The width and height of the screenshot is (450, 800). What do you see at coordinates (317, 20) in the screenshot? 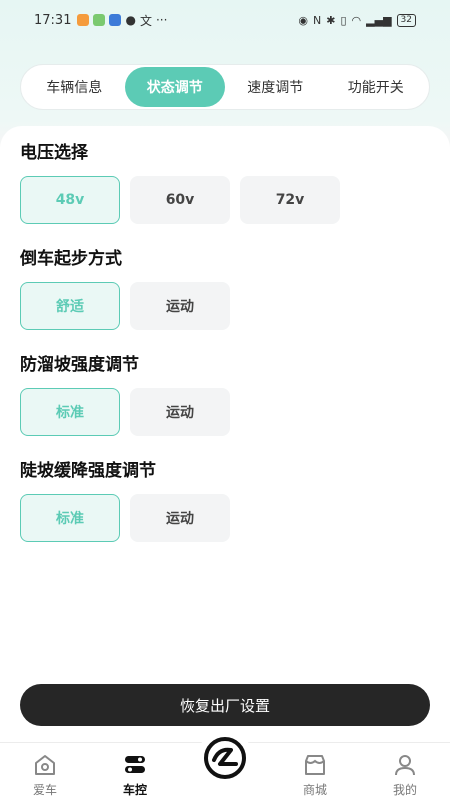
I see `nfc-icon: N` at bounding box center [317, 20].